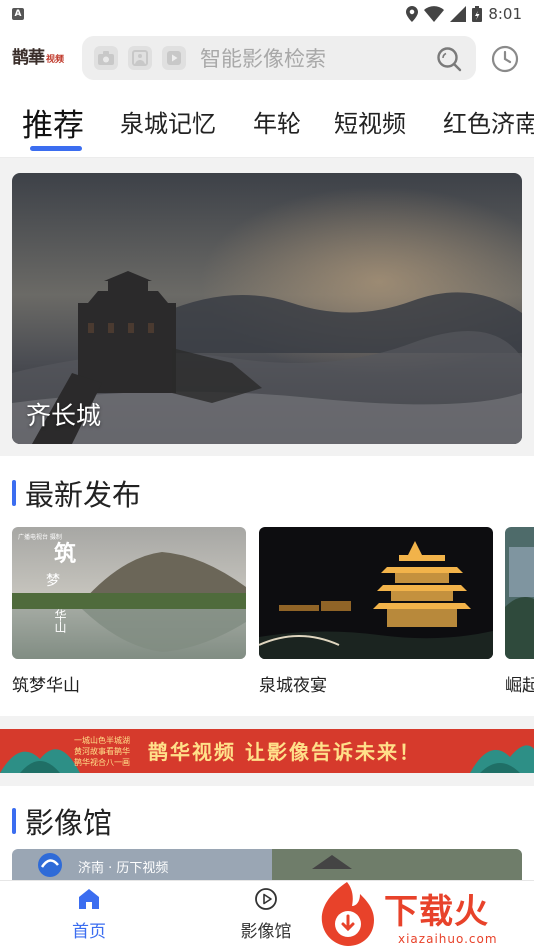 The height and width of the screenshot is (950, 534). Describe the element at coordinates (18, 14) in the screenshot. I see `notification-icon: A` at that location.